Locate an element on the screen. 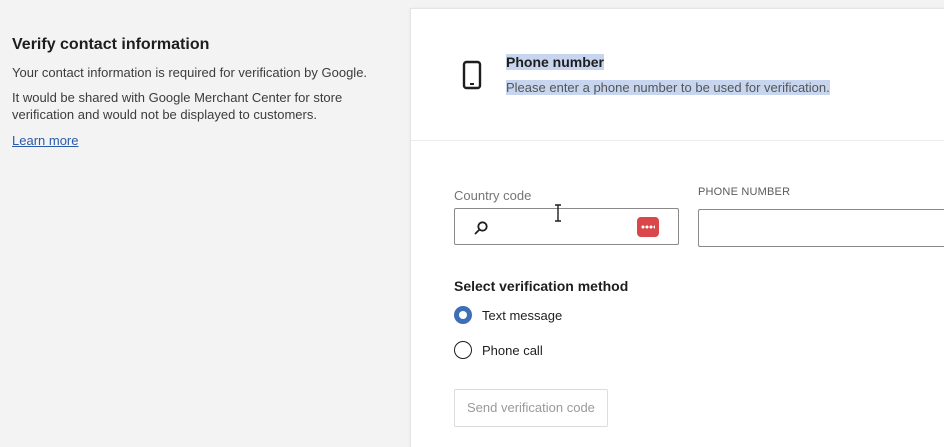  phone-number-title-text: Phone number is located at coordinates (555, 62).